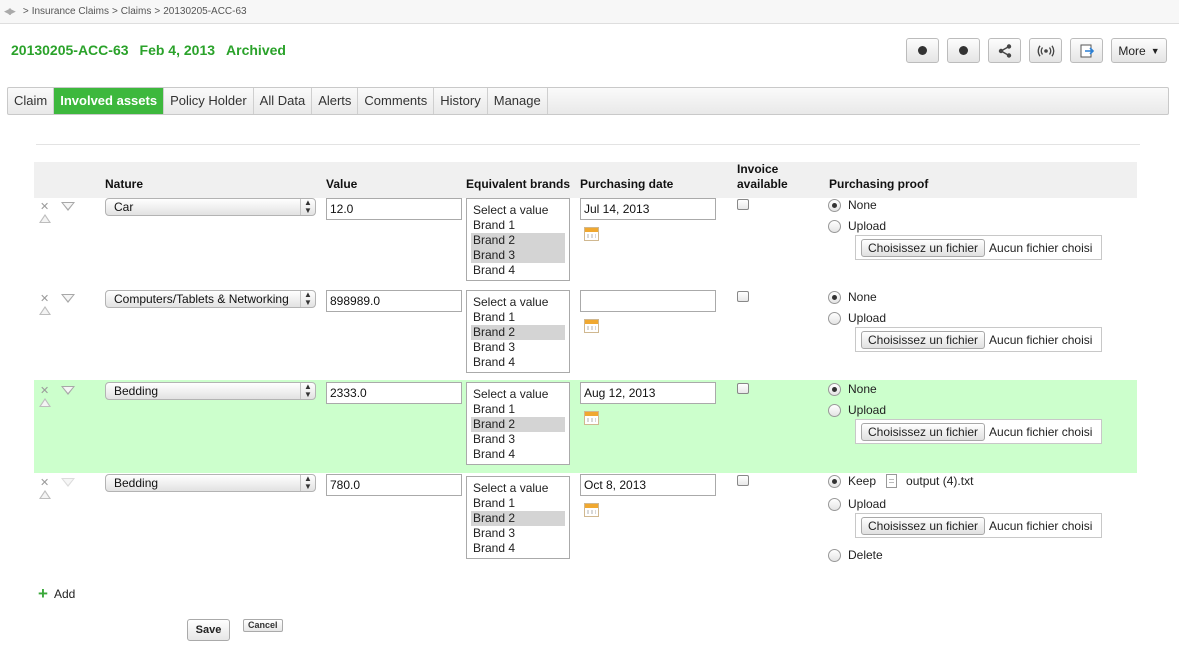  I want to click on tab-claim: Claim, so click(31, 101).